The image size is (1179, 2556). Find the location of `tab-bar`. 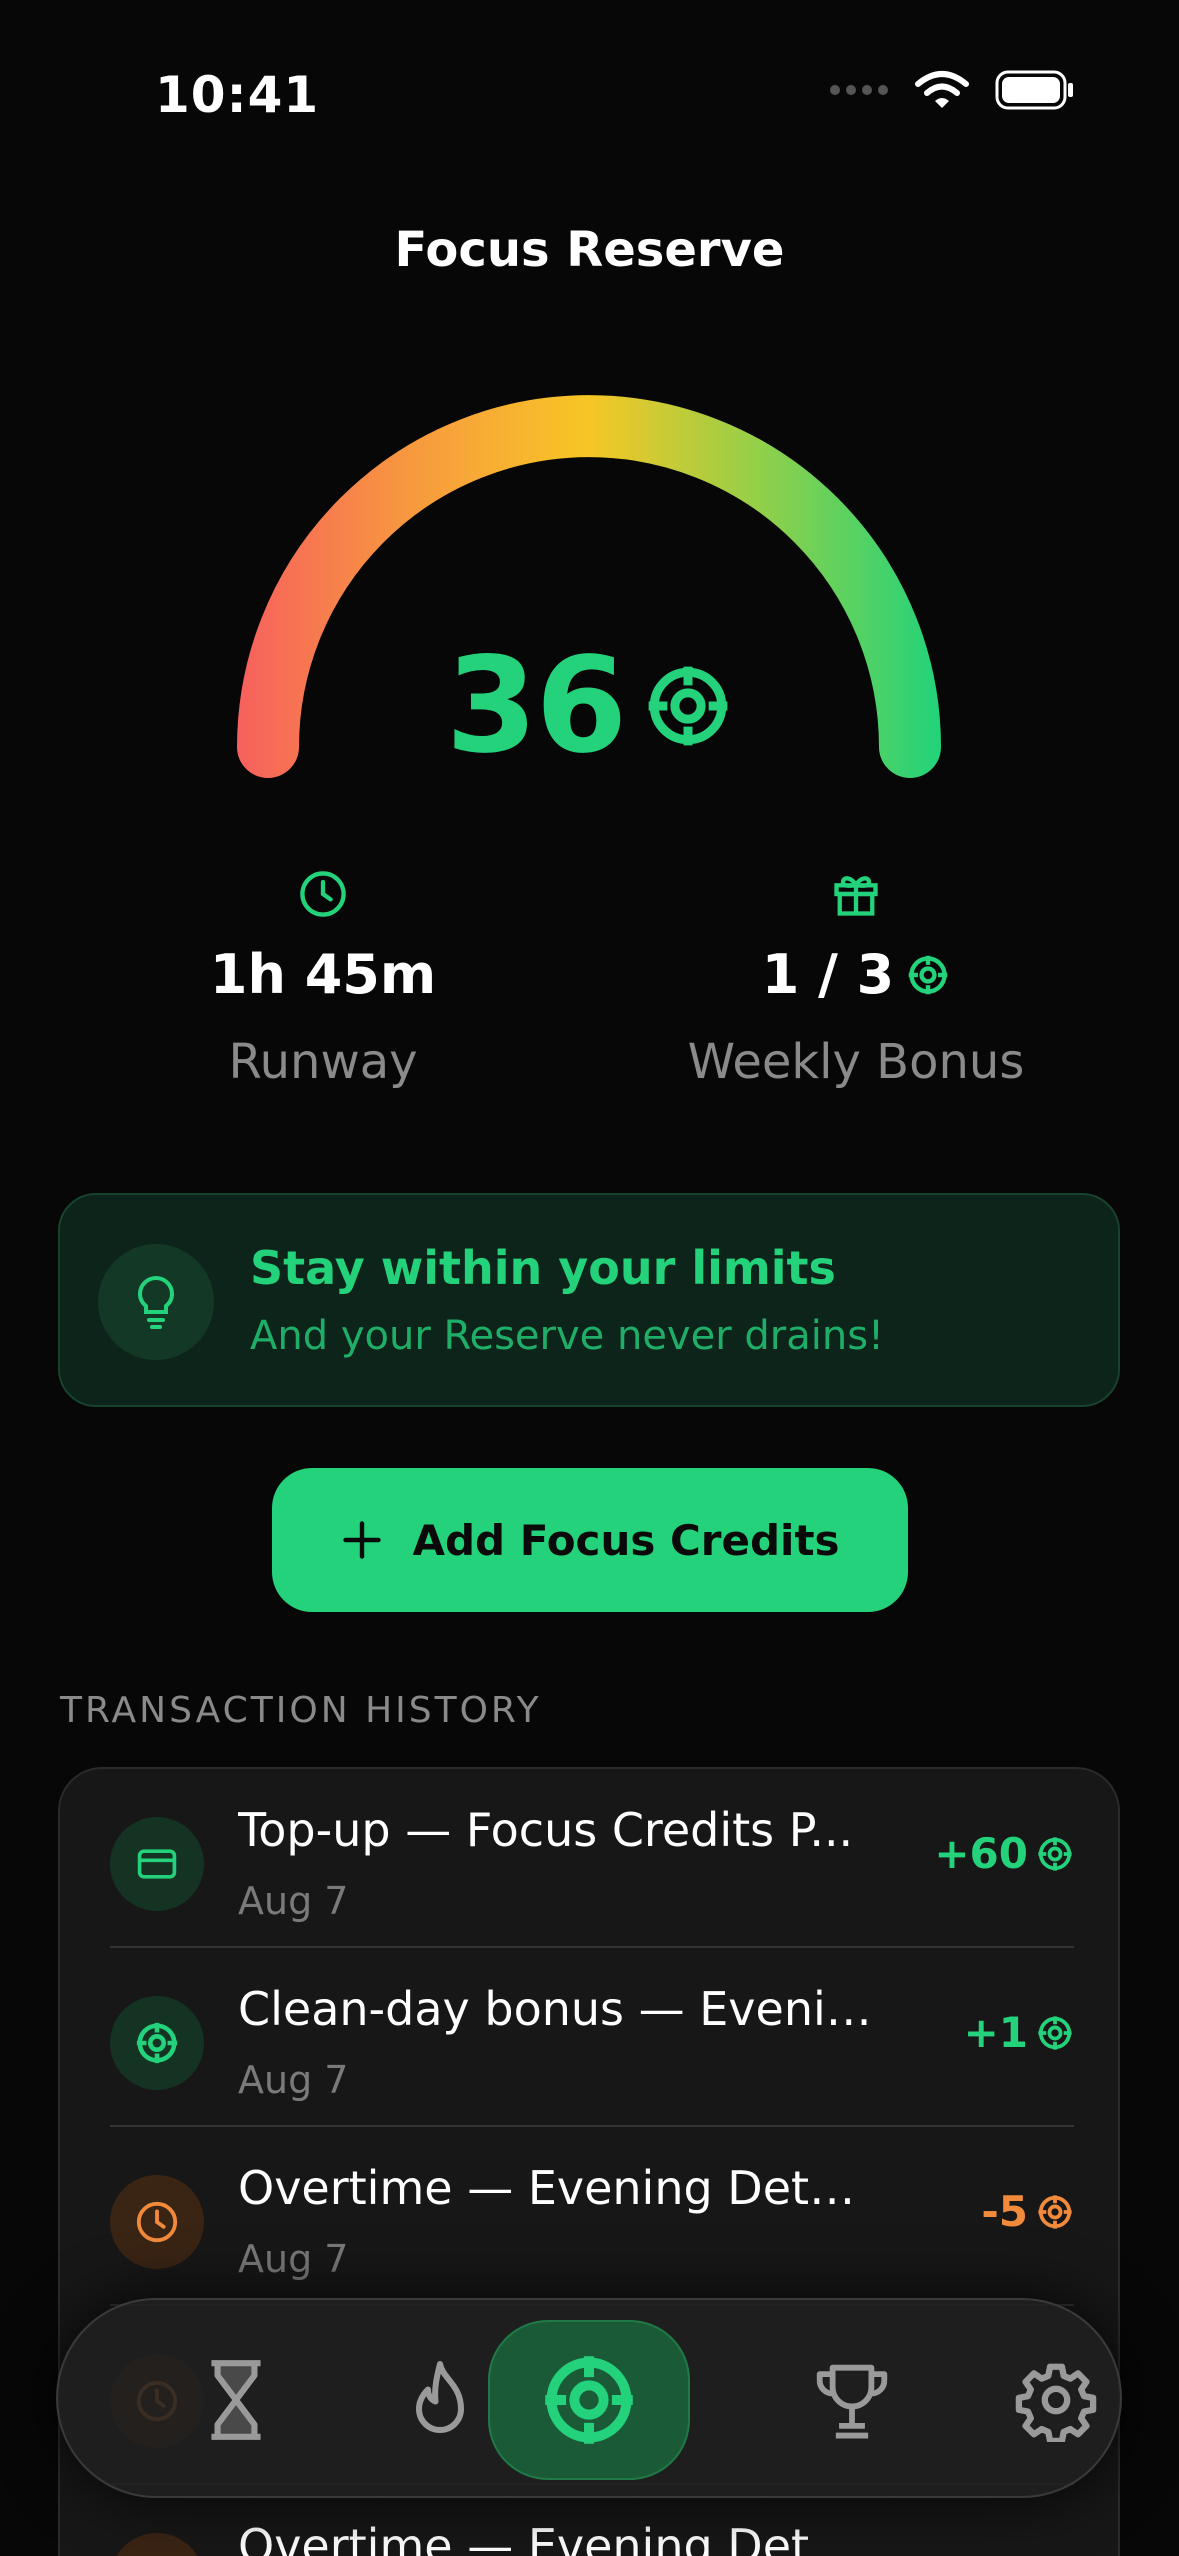

tab-bar is located at coordinates (589, 2398).